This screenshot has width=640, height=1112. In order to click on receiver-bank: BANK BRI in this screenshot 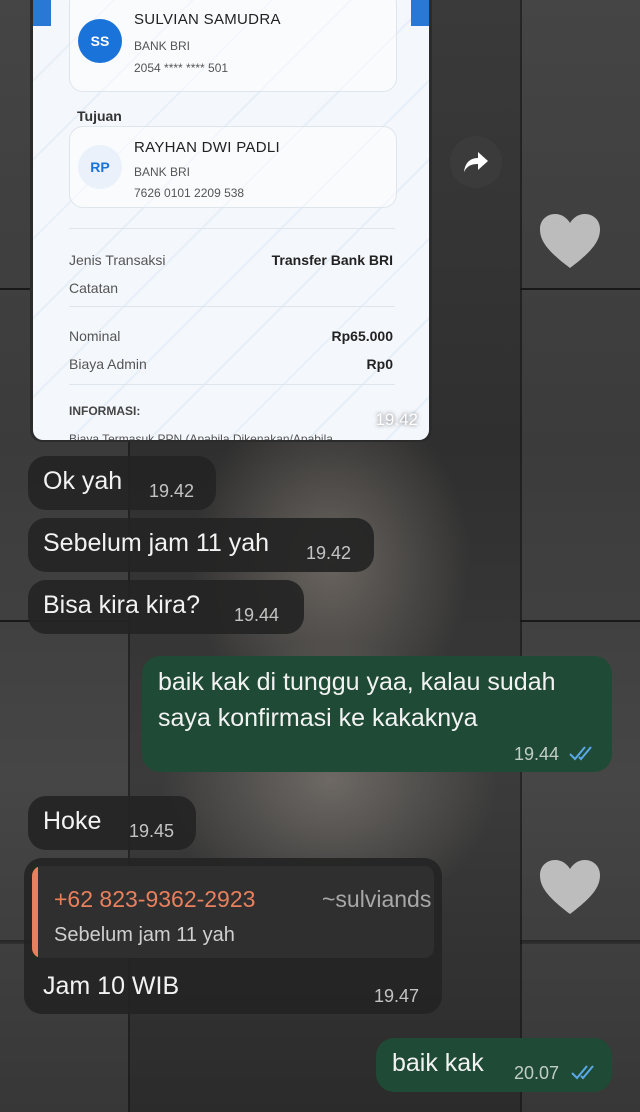, I will do `click(162, 172)`.